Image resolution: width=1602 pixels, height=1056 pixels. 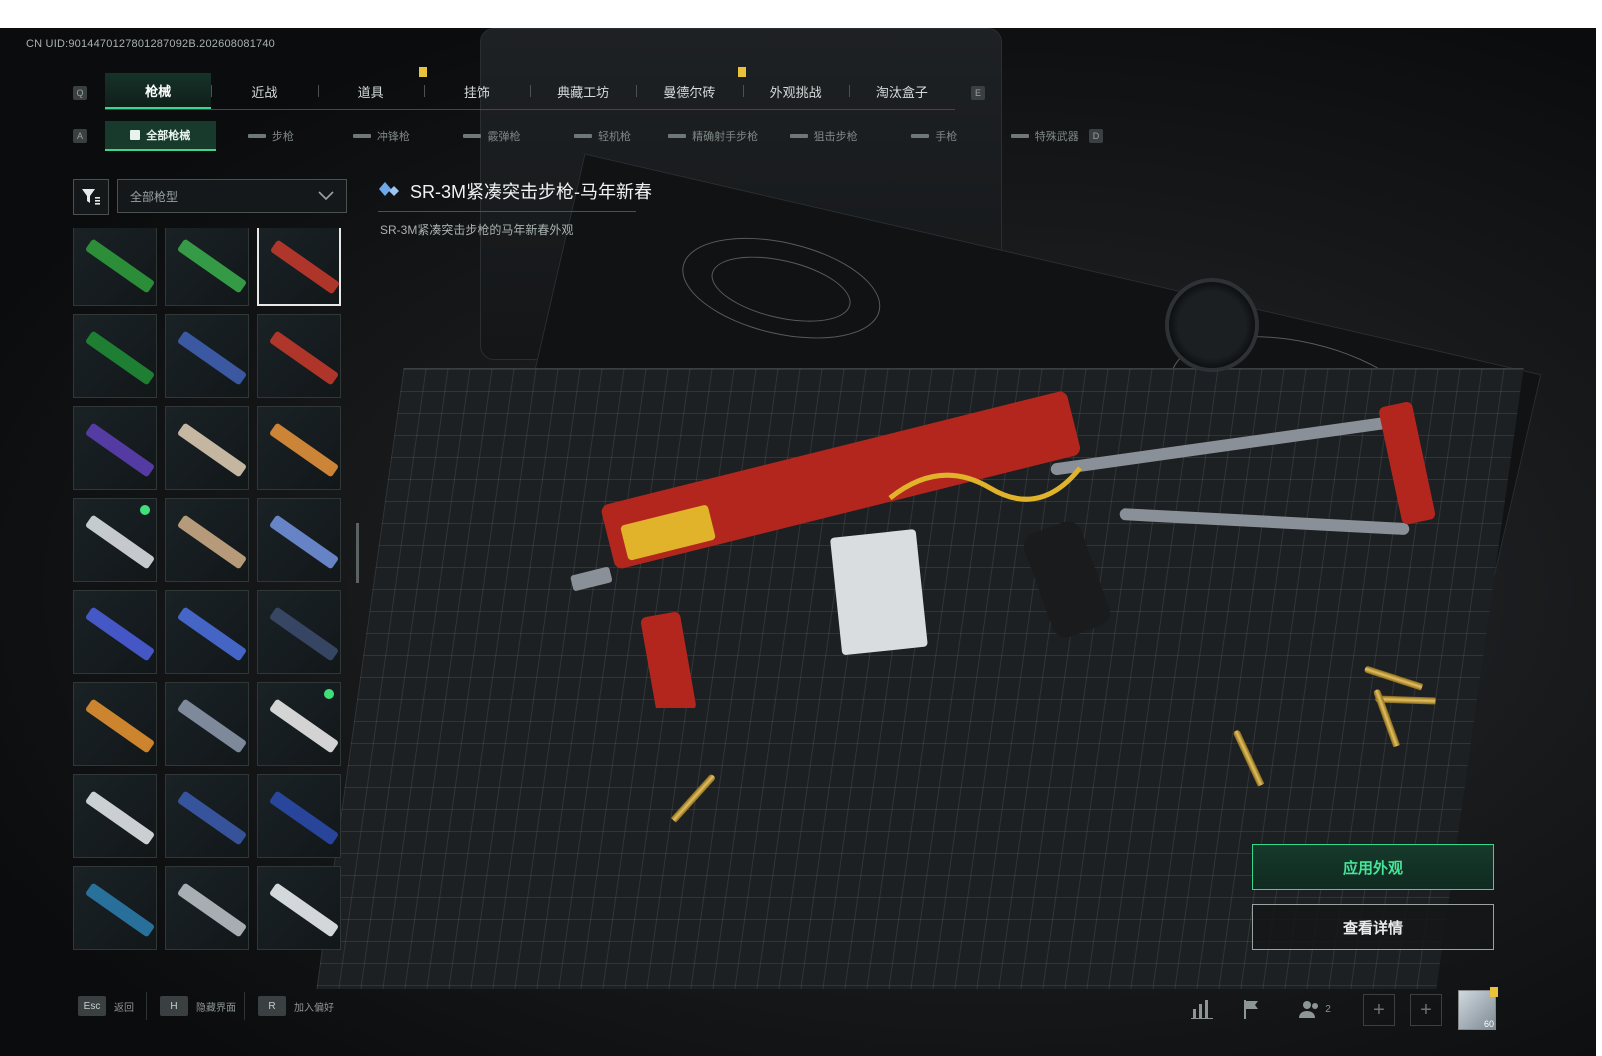 I want to click on uid-watermark: CN UID:9014470127801287092B.202608081740, so click(x=150, y=44).